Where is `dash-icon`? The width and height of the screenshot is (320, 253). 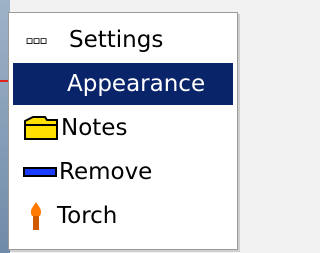 dash-icon is located at coordinates (40, 172).